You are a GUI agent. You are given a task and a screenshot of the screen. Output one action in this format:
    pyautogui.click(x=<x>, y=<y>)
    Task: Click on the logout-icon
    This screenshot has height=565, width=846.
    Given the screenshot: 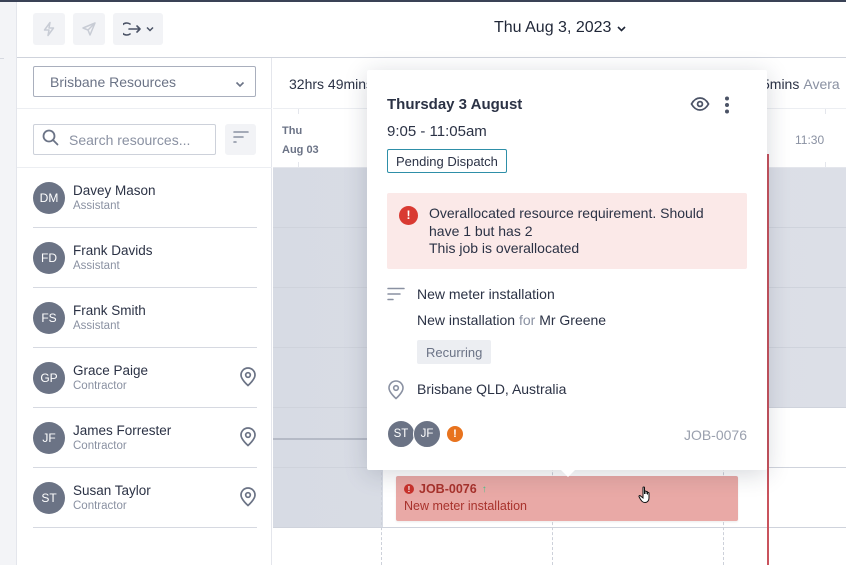 What is the action you would take?
    pyautogui.click(x=132, y=29)
    